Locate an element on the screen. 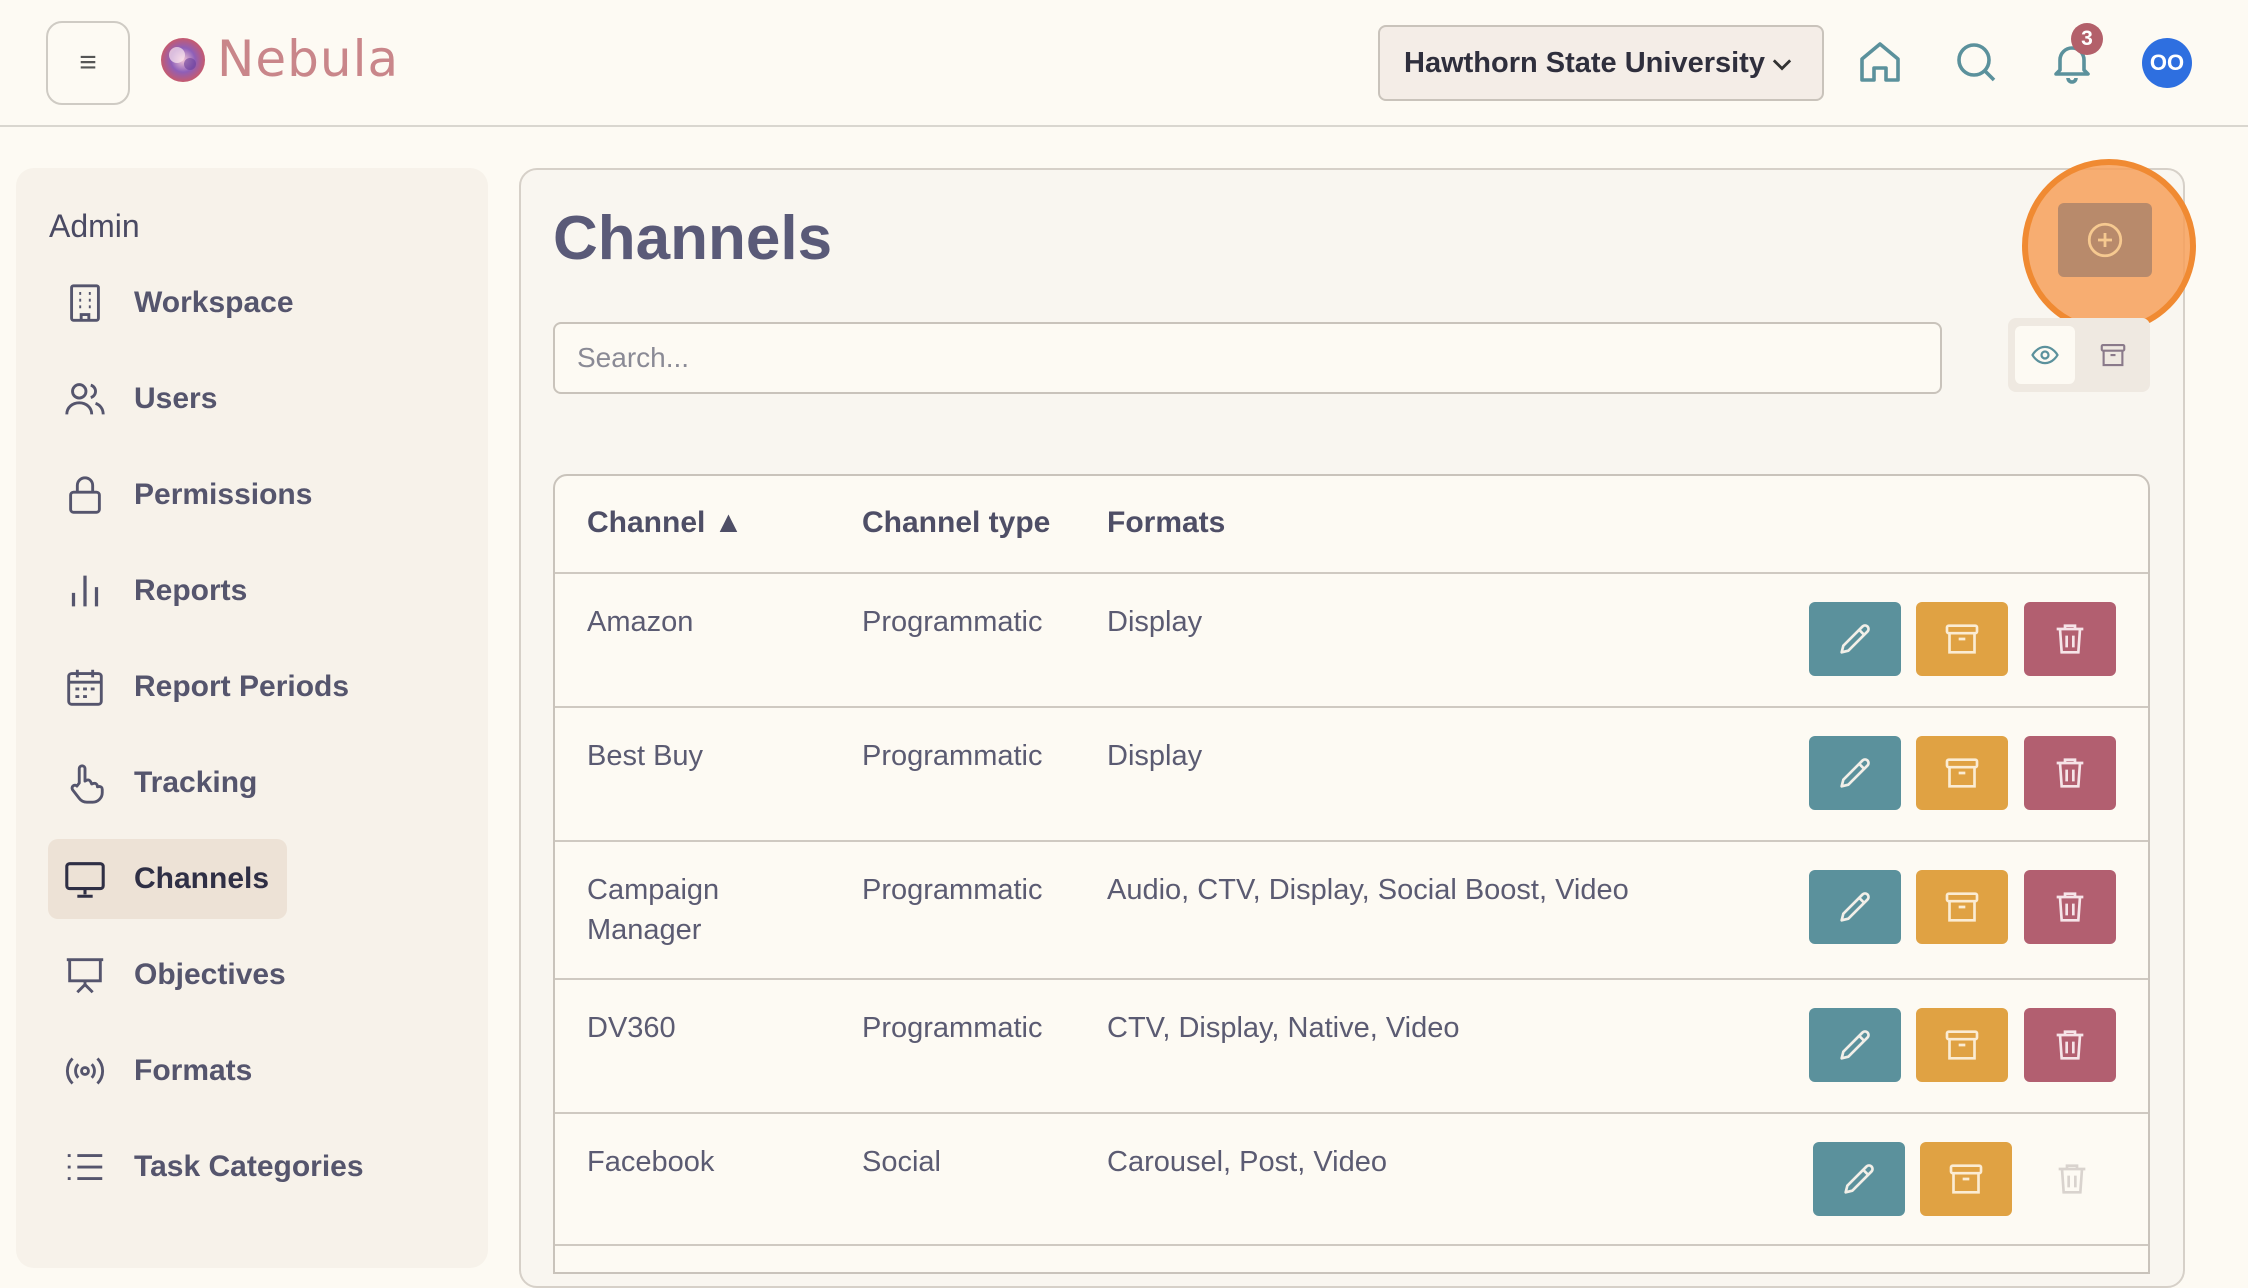 The image size is (2248, 1288). channel-name: Campaign Manager is located at coordinates (653, 910).